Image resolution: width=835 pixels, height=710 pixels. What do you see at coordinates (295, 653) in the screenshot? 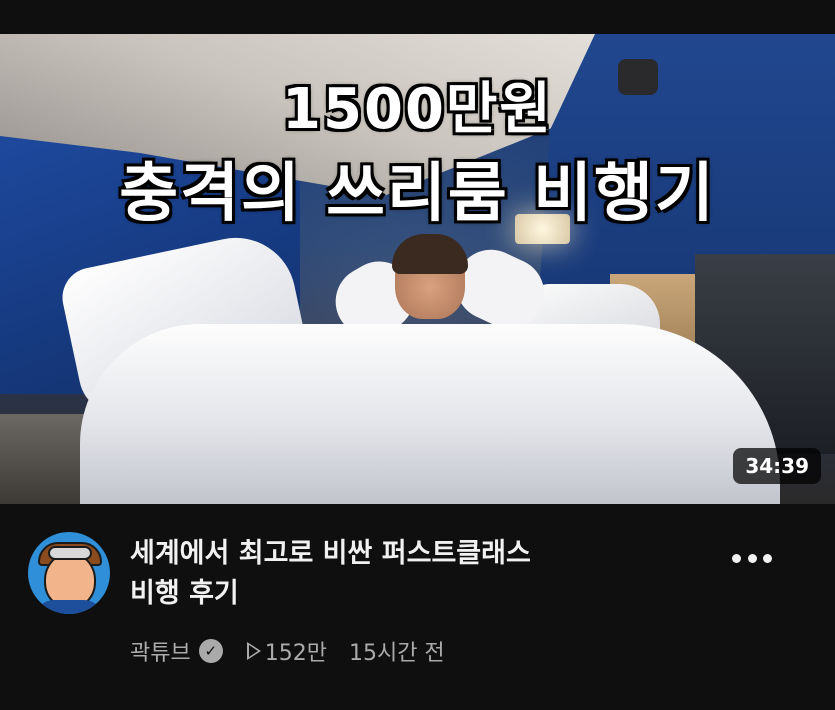
I see `view-count-text: 152만` at bounding box center [295, 653].